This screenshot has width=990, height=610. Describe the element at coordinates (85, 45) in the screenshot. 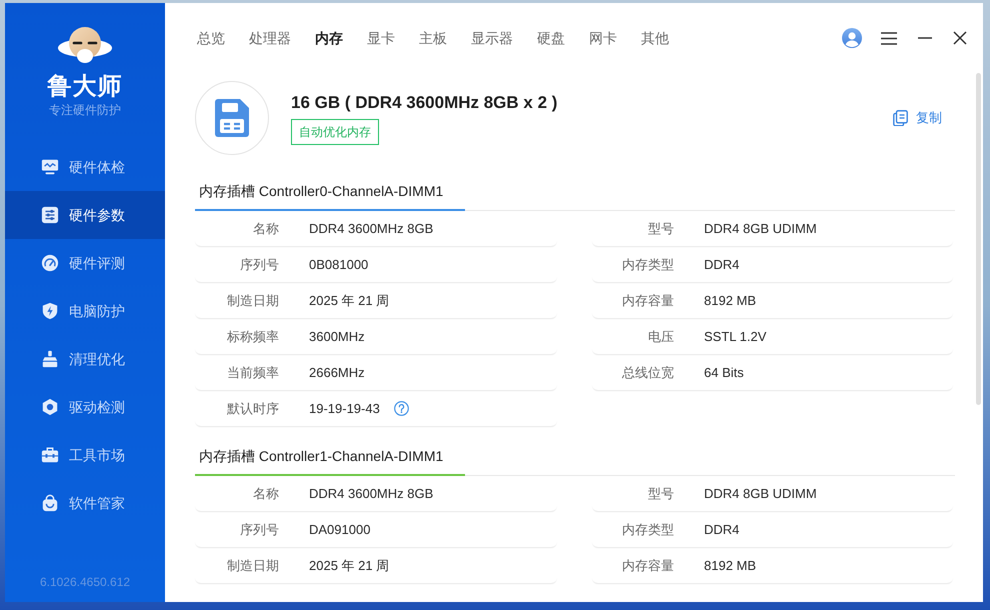

I see `mascot-logo` at that location.